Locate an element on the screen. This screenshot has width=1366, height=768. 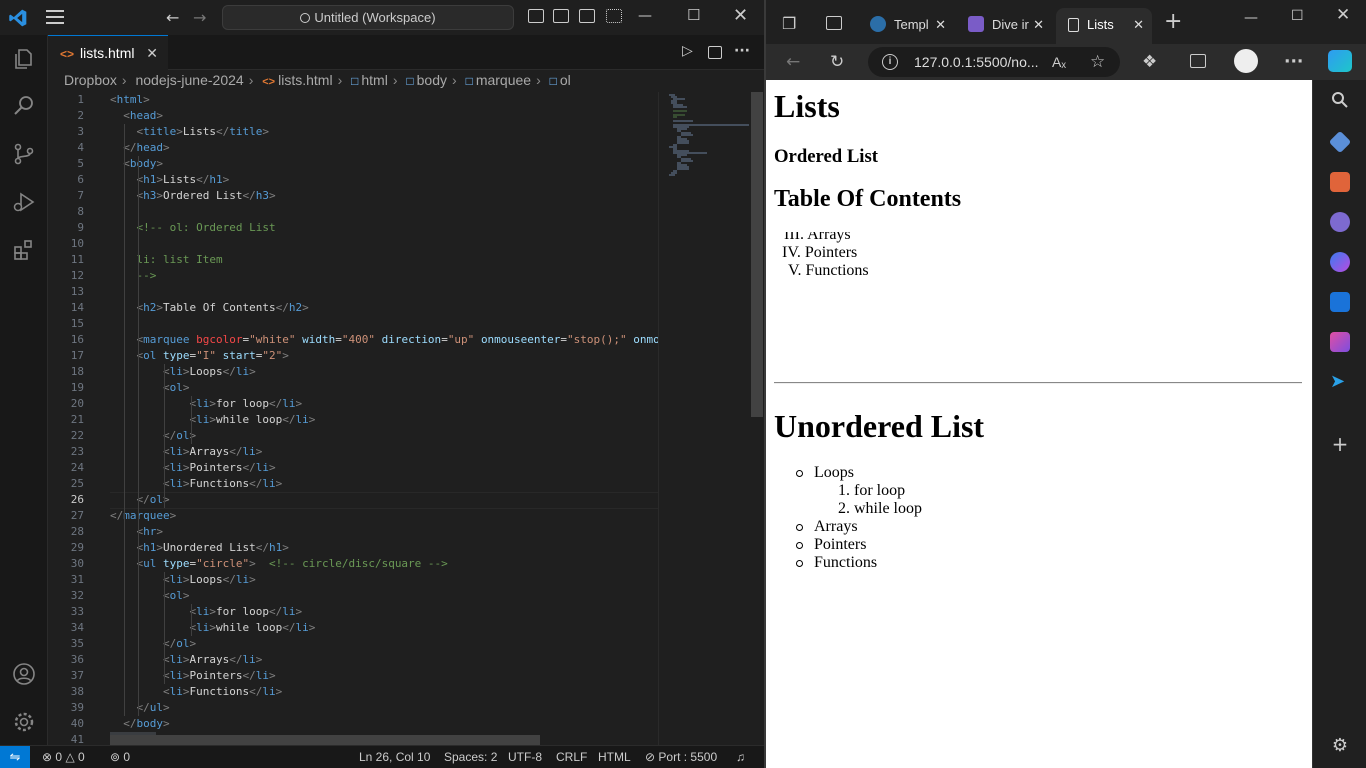
indentation: Spaces: 2 is located at coordinates (470, 757).